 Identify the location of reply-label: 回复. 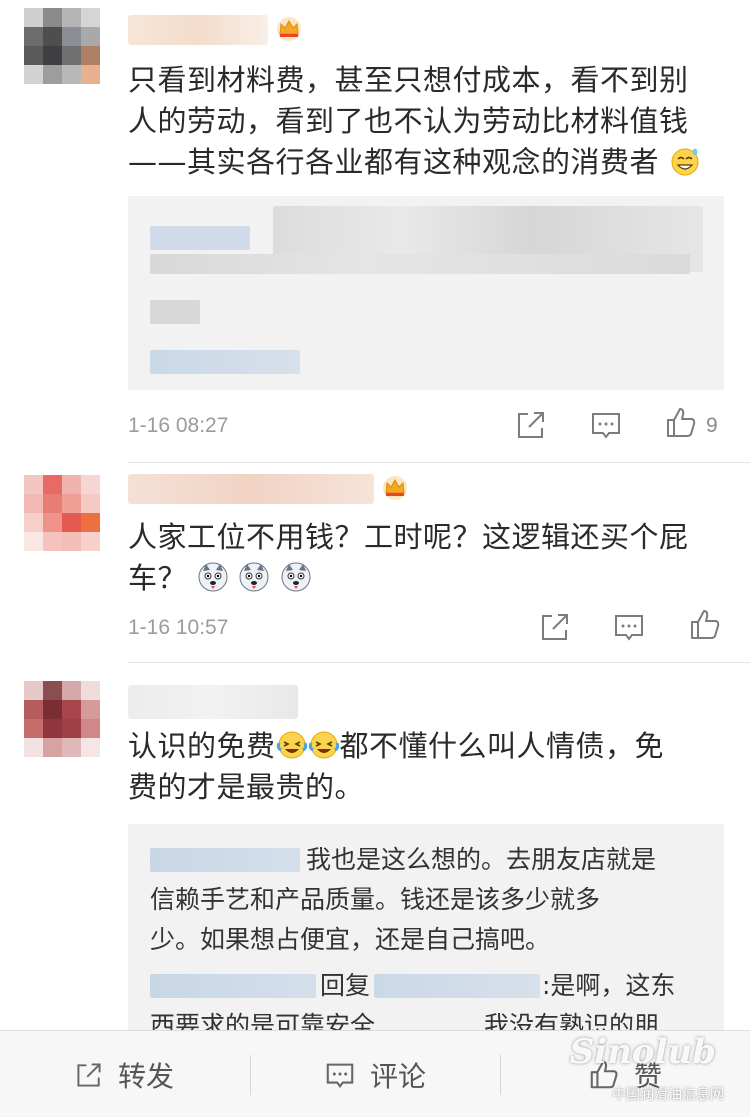
(345, 985).